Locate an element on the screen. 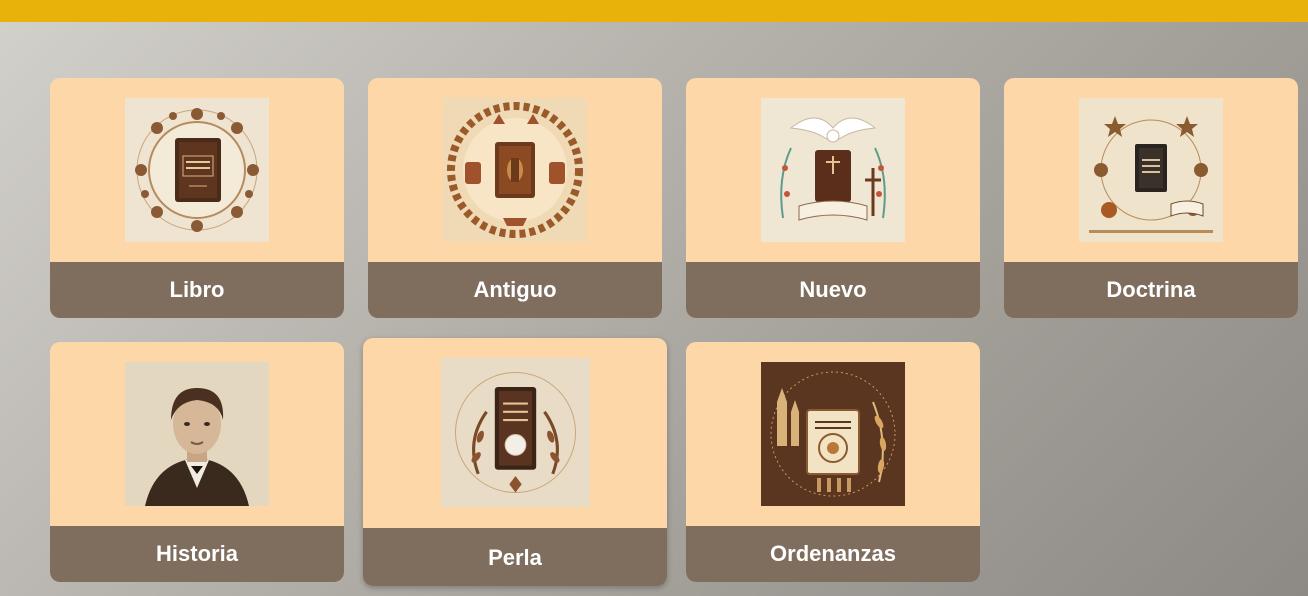 The width and height of the screenshot is (1308, 596). card-label: Nuevo is located at coordinates (833, 290).